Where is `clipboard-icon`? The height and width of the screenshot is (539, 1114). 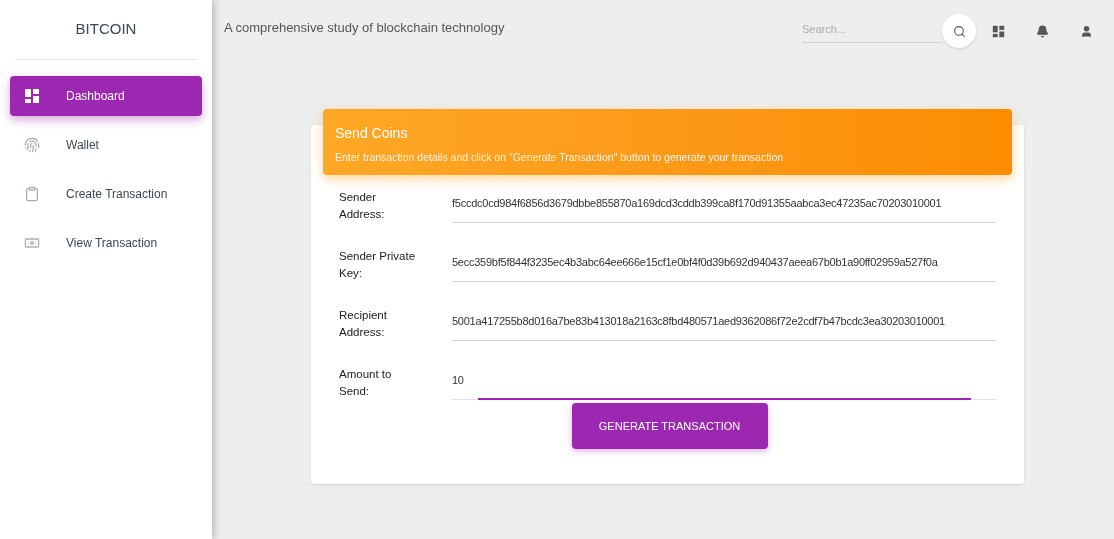
clipboard-icon is located at coordinates (32, 194).